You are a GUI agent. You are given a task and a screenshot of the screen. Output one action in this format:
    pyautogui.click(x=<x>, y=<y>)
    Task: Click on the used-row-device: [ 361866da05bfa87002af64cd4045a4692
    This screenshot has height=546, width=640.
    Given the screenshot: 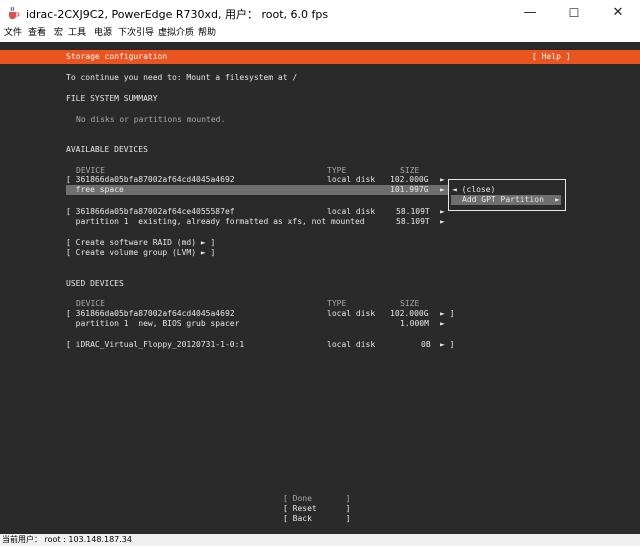 What is the action you would take?
    pyautogui.click(x=150, y=314)
    